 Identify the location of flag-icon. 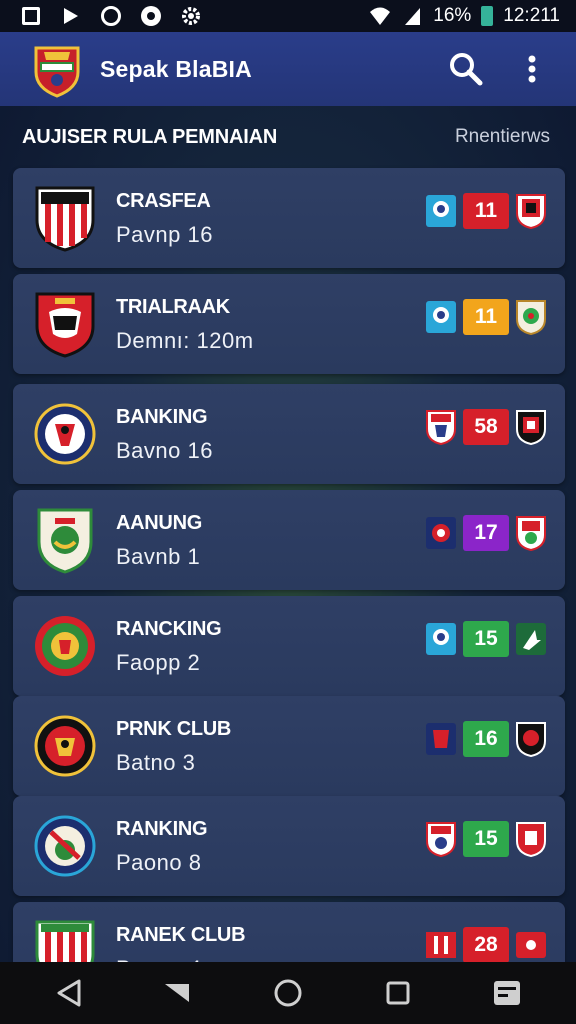
(71, 16).